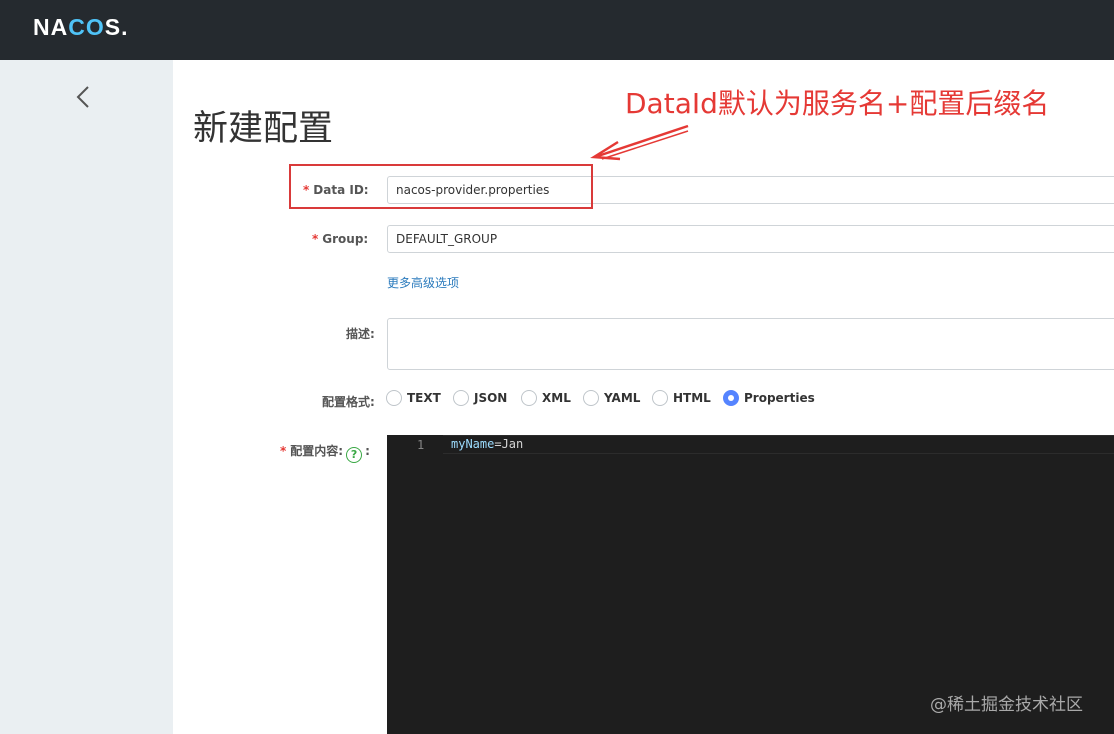  Describe the element at coordinates (778, 444) in the screenshot. I see `current-line-highlight` at that location.